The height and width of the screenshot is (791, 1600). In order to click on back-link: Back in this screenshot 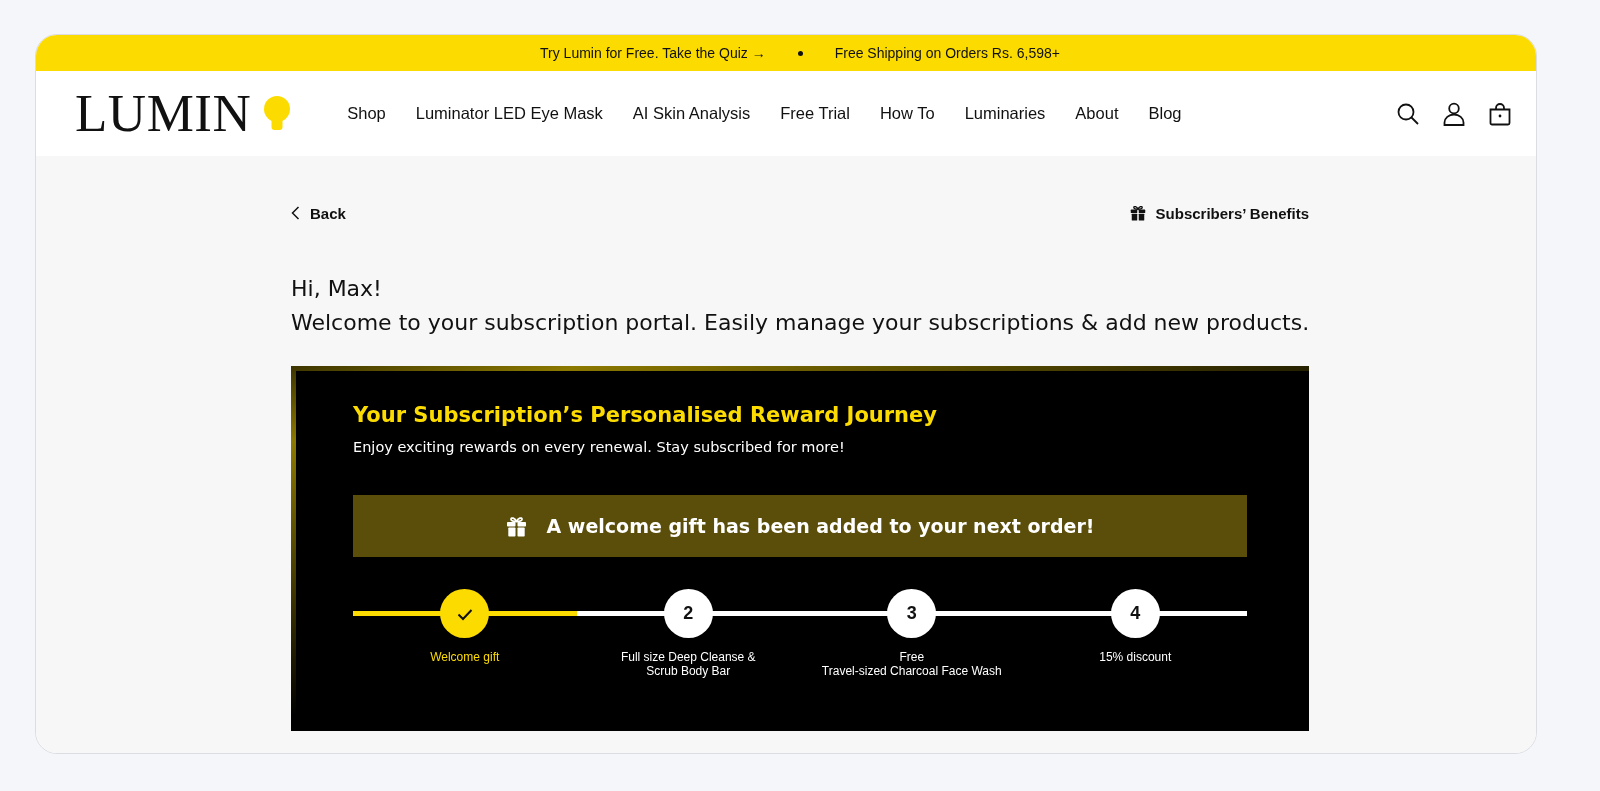, I will do `click(318, 213)`.